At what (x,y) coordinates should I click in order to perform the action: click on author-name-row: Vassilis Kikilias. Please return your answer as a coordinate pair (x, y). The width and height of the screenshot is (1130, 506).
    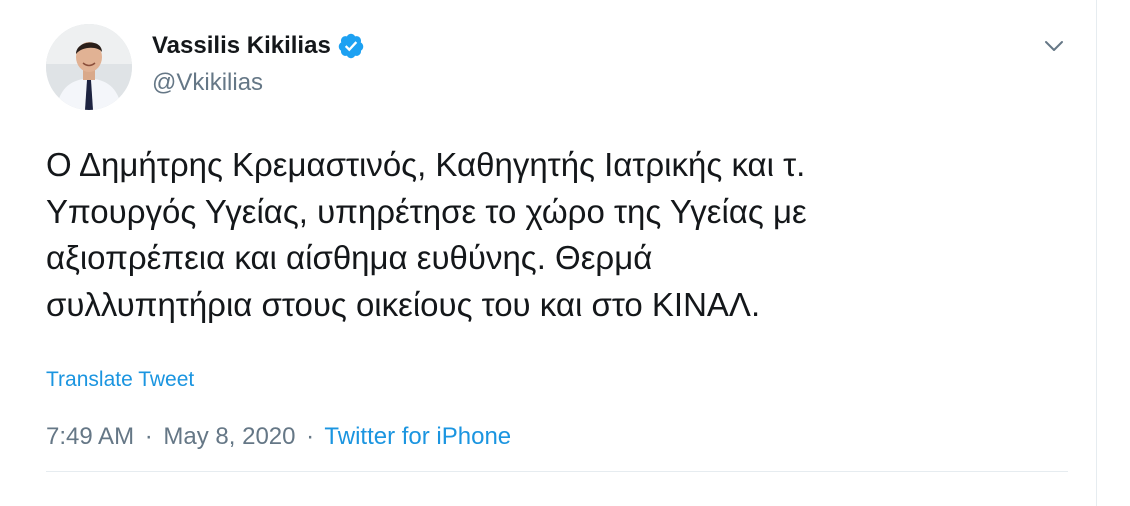
    Looking at the image, I should click on (258, 46).